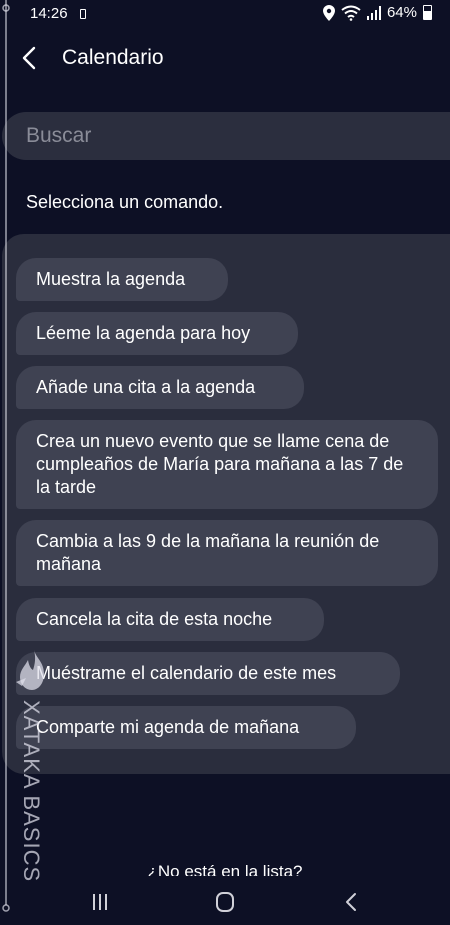  I want to click on sim-icon, so click(83, 14).